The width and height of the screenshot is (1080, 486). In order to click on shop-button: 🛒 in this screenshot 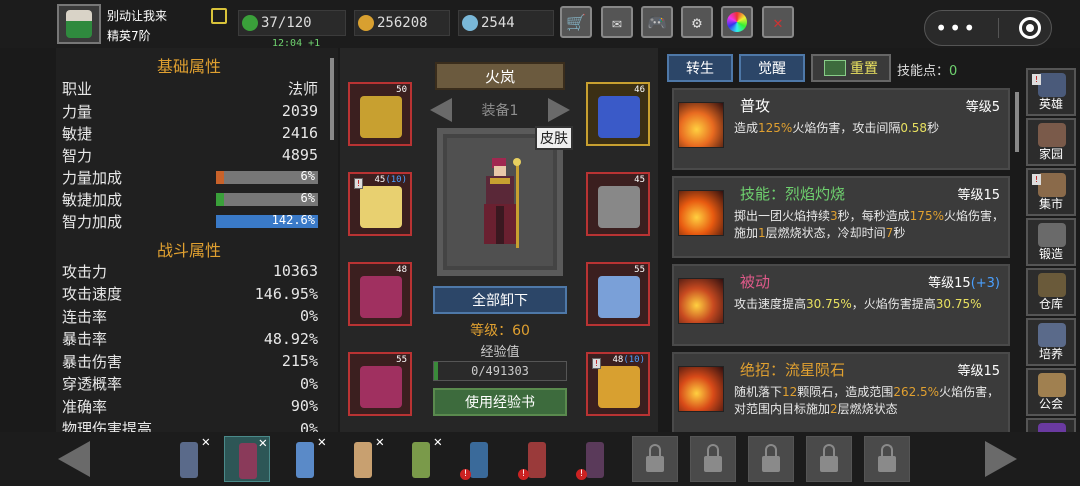, I will do `click(576, 22)`.